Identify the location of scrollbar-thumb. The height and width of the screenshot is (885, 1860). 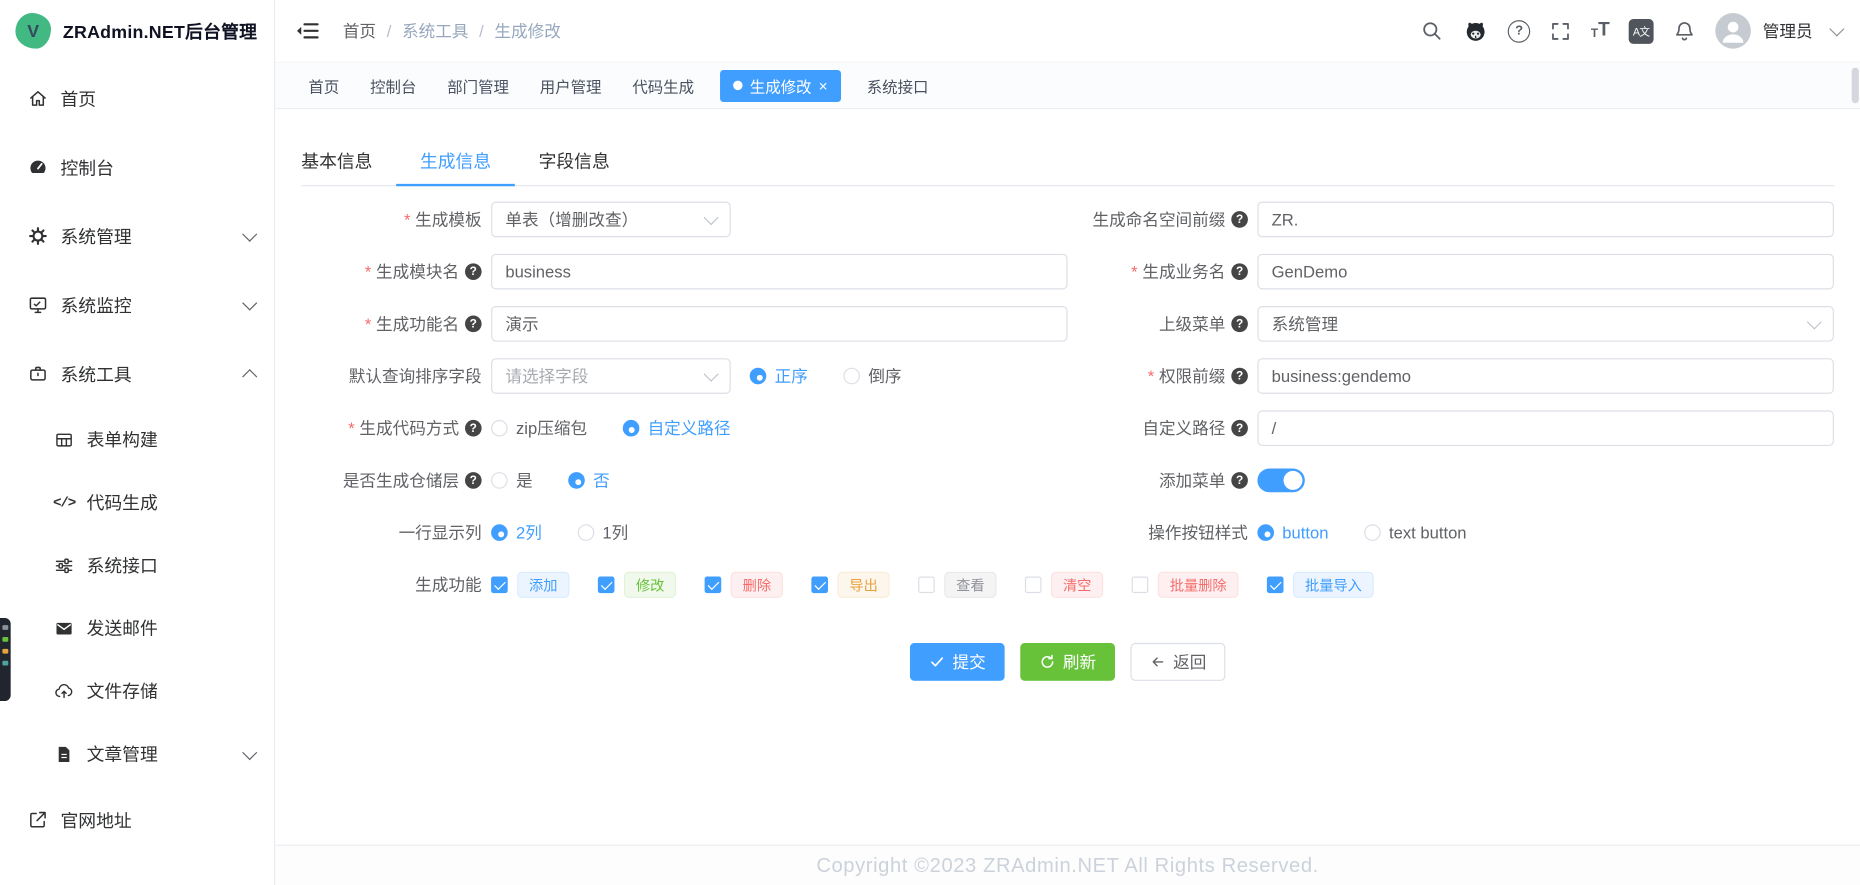
(1855, 85).